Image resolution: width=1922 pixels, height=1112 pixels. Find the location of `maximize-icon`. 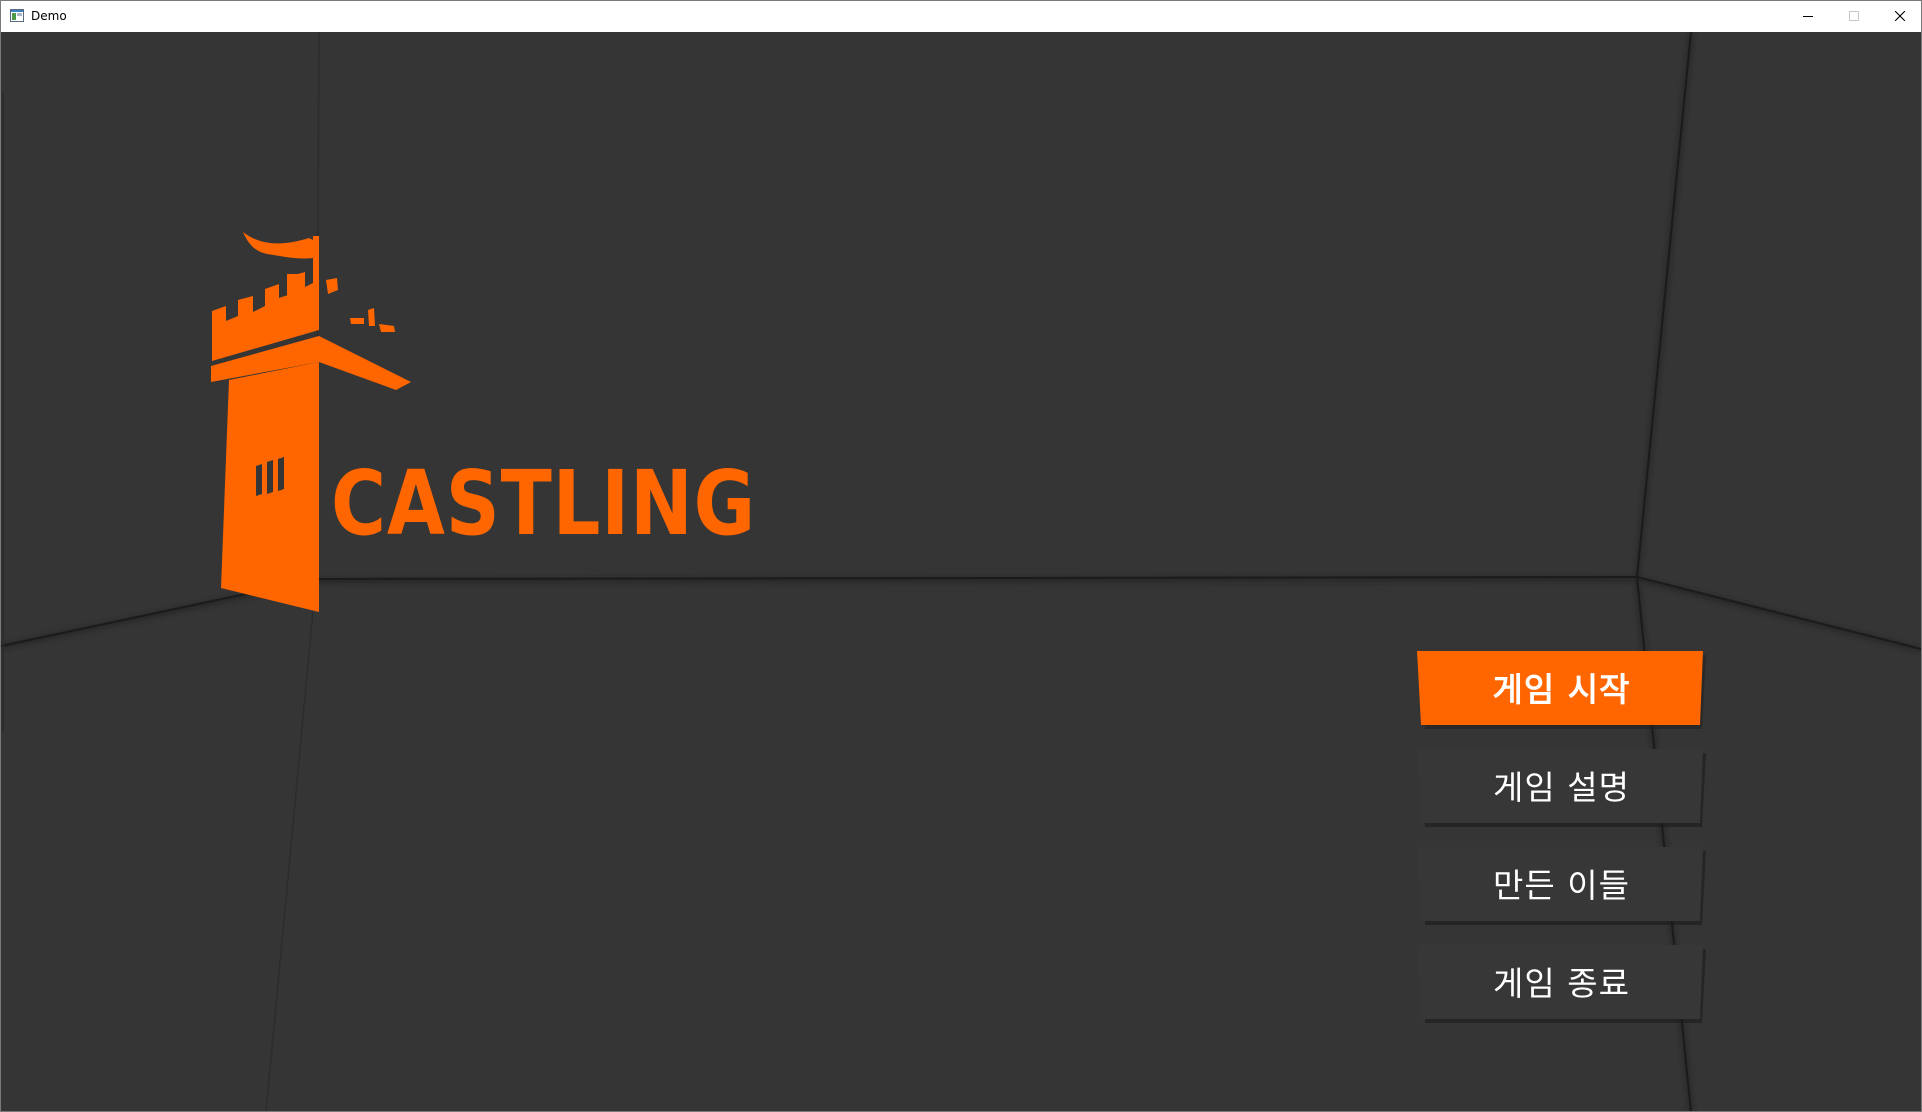

maximize-icon is located at coordinates (1854, 16).